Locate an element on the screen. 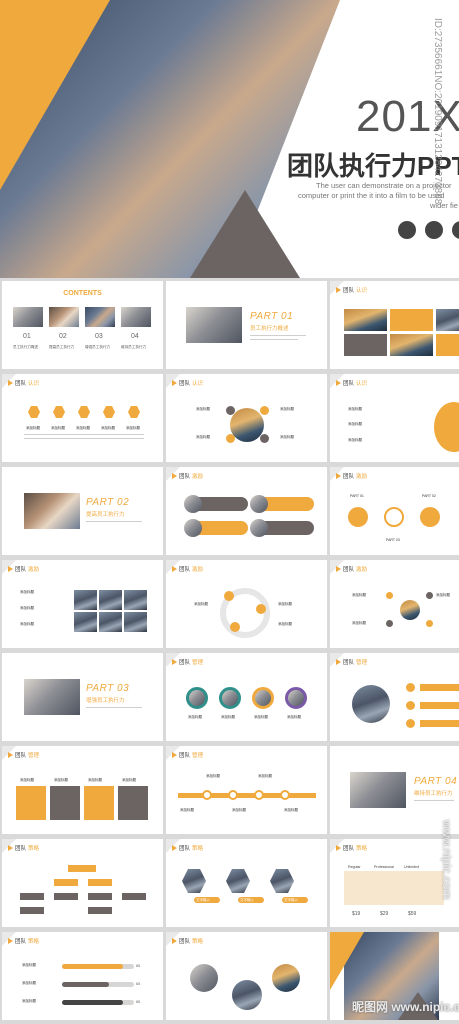 This screenshot has height=1024, width=459. part03-mini: PART 03 is located at coordinates (393, 540).